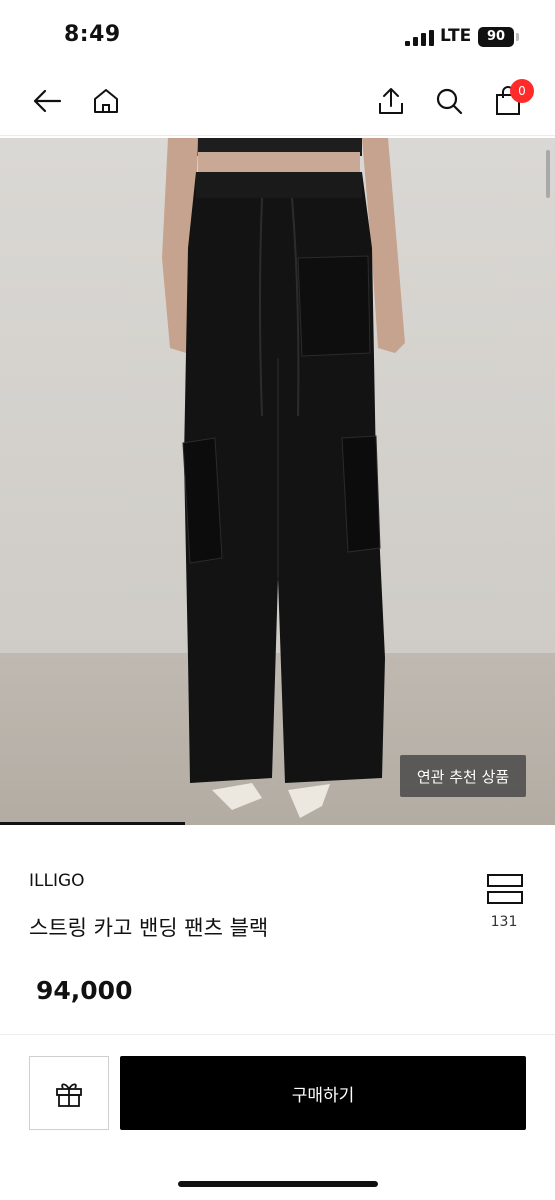 Image resolution: width=555 pixels, height=1200 pixels. What do you see at coordinates (505, 889) in the screenshot?
I see `wishlist-icon` at bounding box center [505, 889].